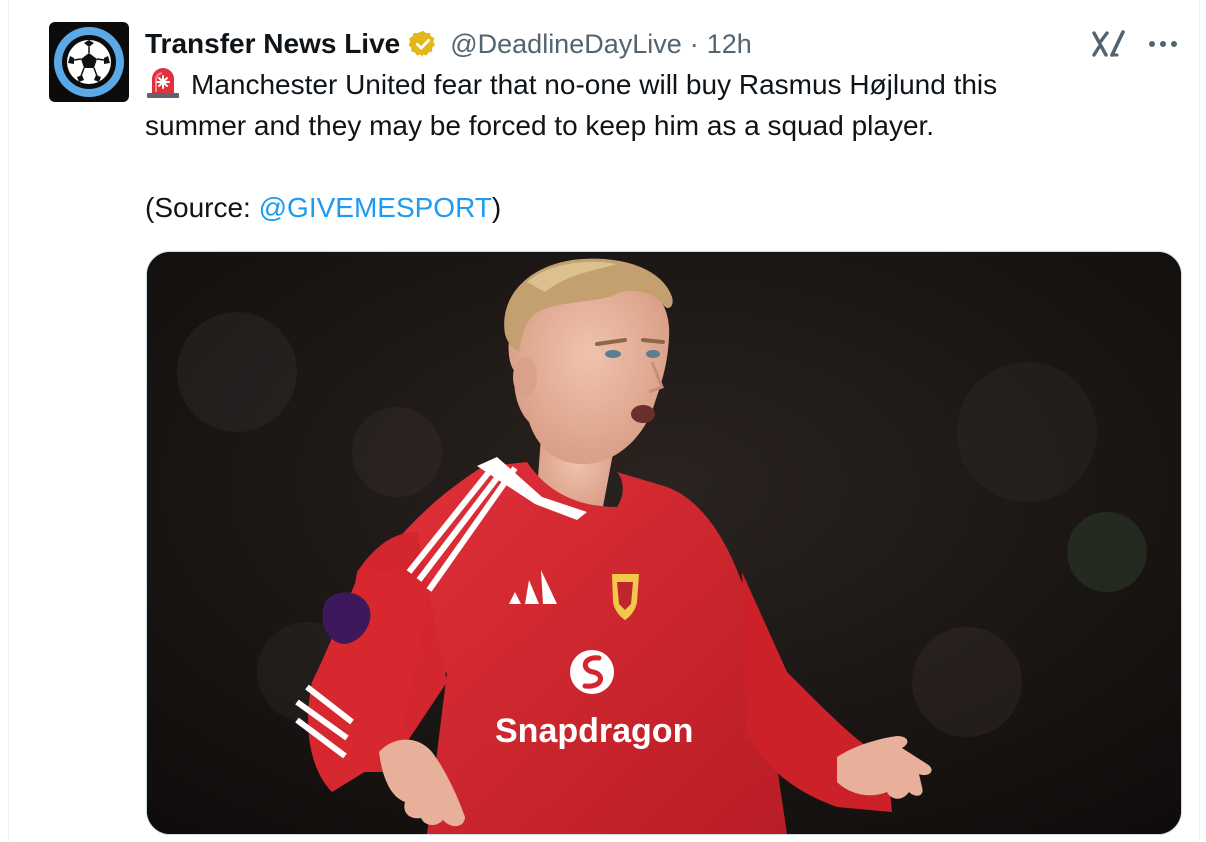 Image resolution: width=1206 pixels, height=842 pixels. What do you see at coordinates (272, 44) in the screenshot?
I see `author-display-name: Transfer News Live` at bounding box center [272, 44].